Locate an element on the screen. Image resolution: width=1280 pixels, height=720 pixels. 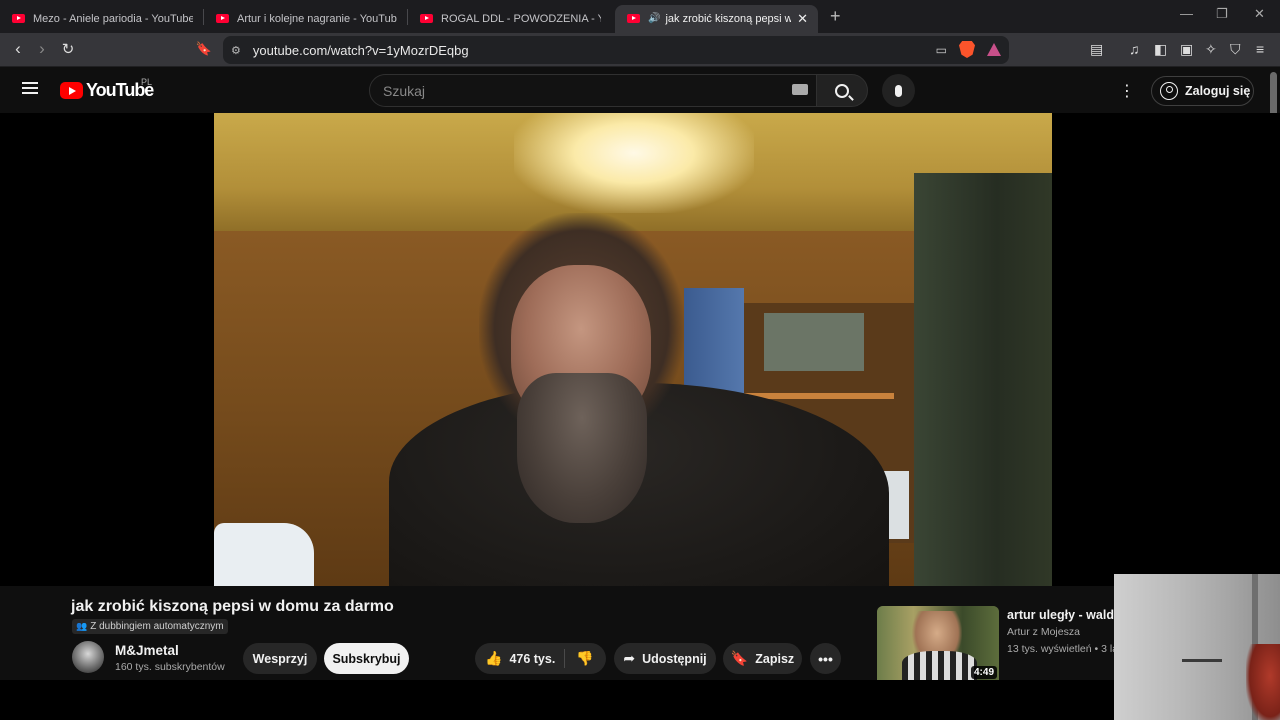
people-icon: 👥 is located at coordinates (82, 626).